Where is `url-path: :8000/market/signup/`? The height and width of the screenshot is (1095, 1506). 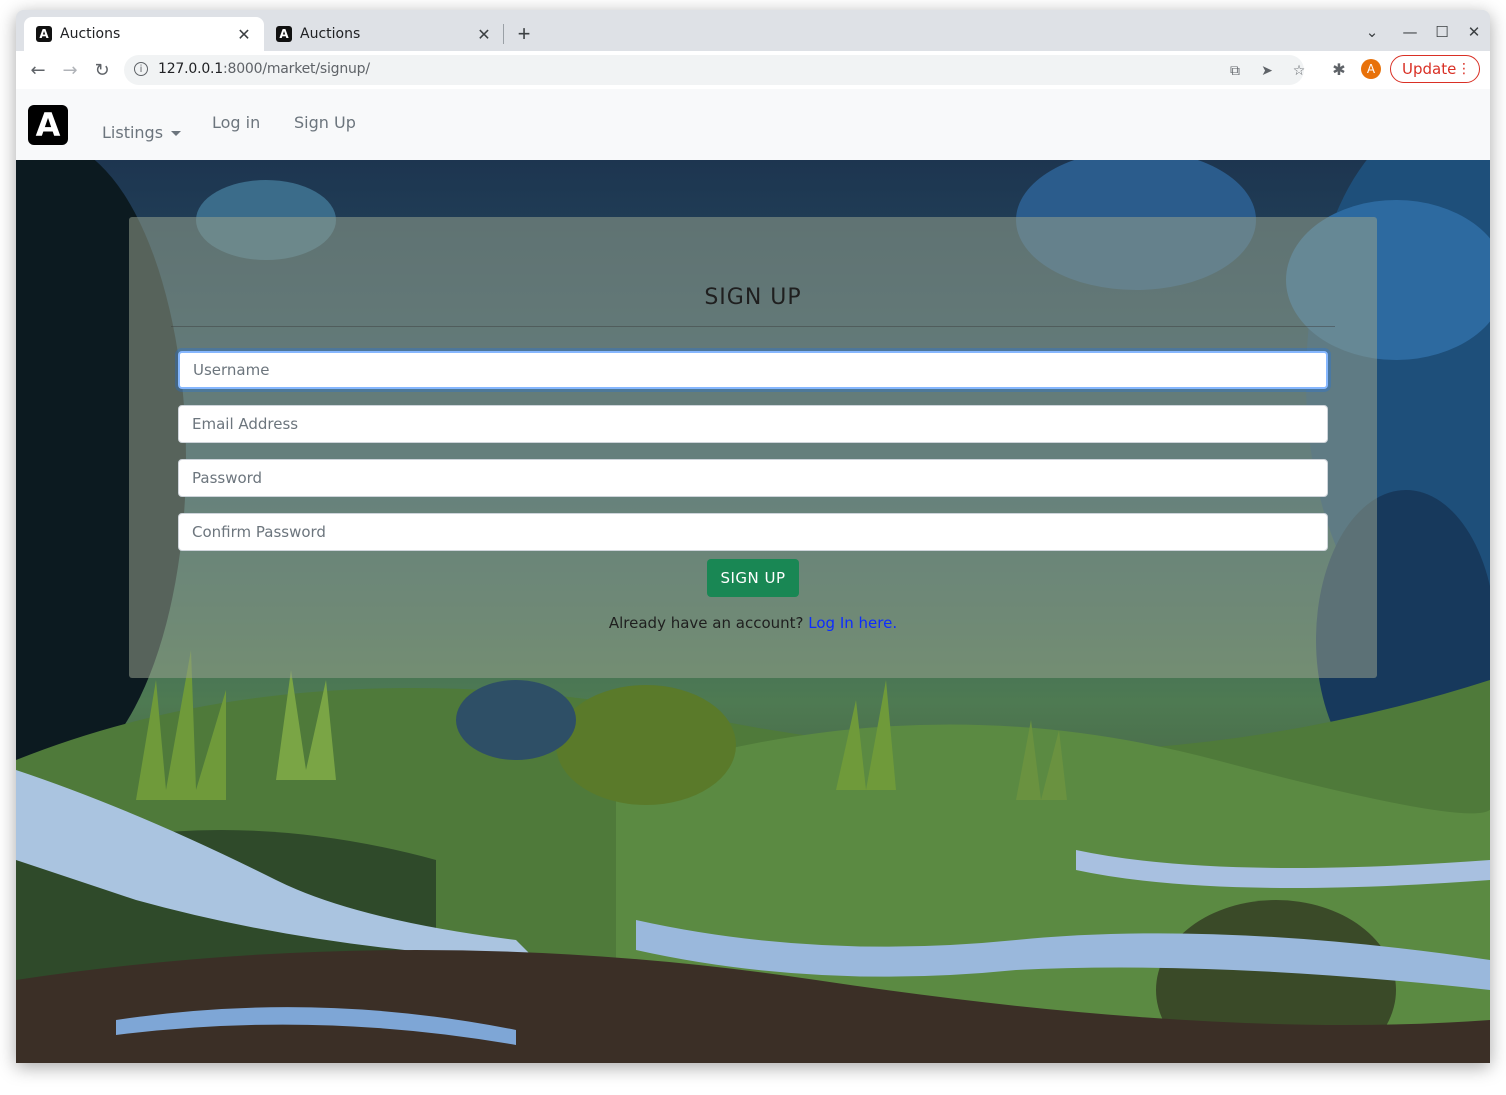 url-path: :8000/market/signup/ is located at coordinates (296, 69).